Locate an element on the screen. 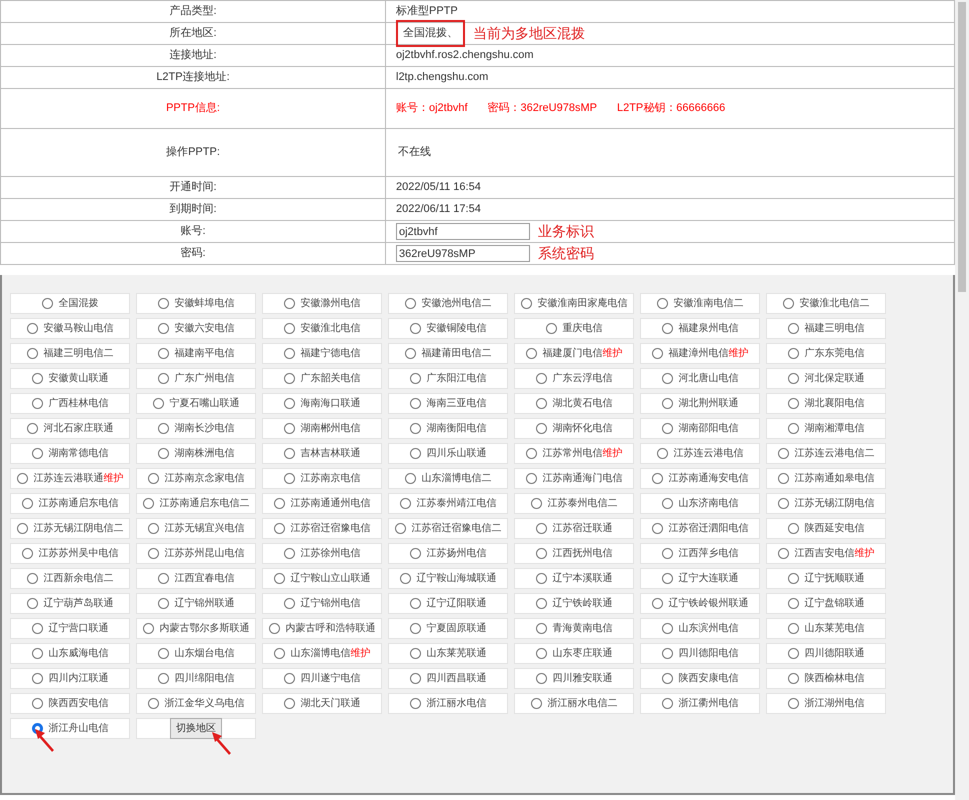  region-option: 江苏连云港电信 is located at coordinates (700, 453).